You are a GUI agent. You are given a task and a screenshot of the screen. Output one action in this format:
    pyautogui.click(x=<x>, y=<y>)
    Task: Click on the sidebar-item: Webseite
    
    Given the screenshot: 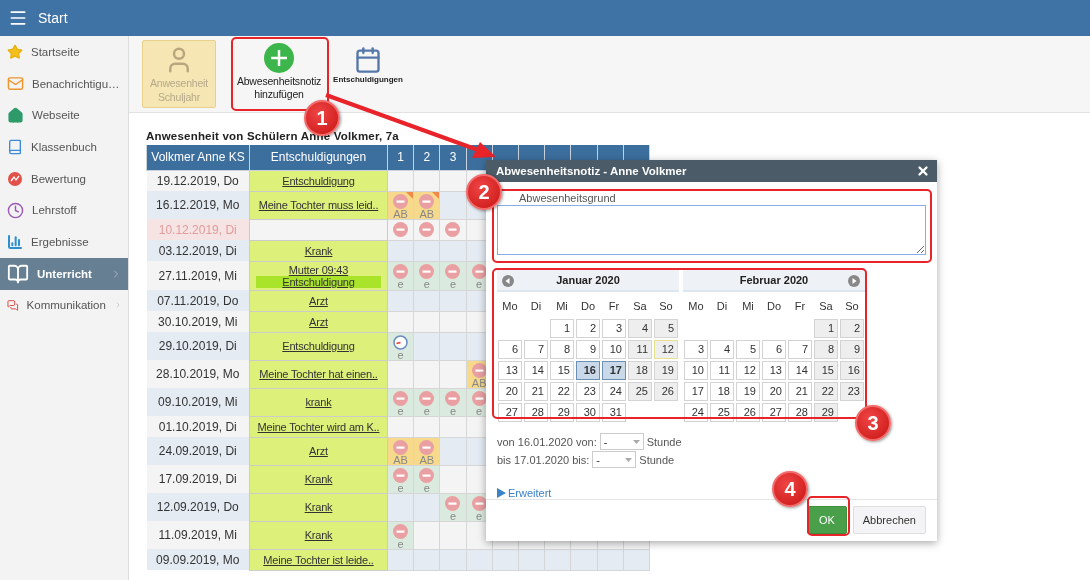 What is the action you would take?
    pyautogui.click(x=64, y=115)
    